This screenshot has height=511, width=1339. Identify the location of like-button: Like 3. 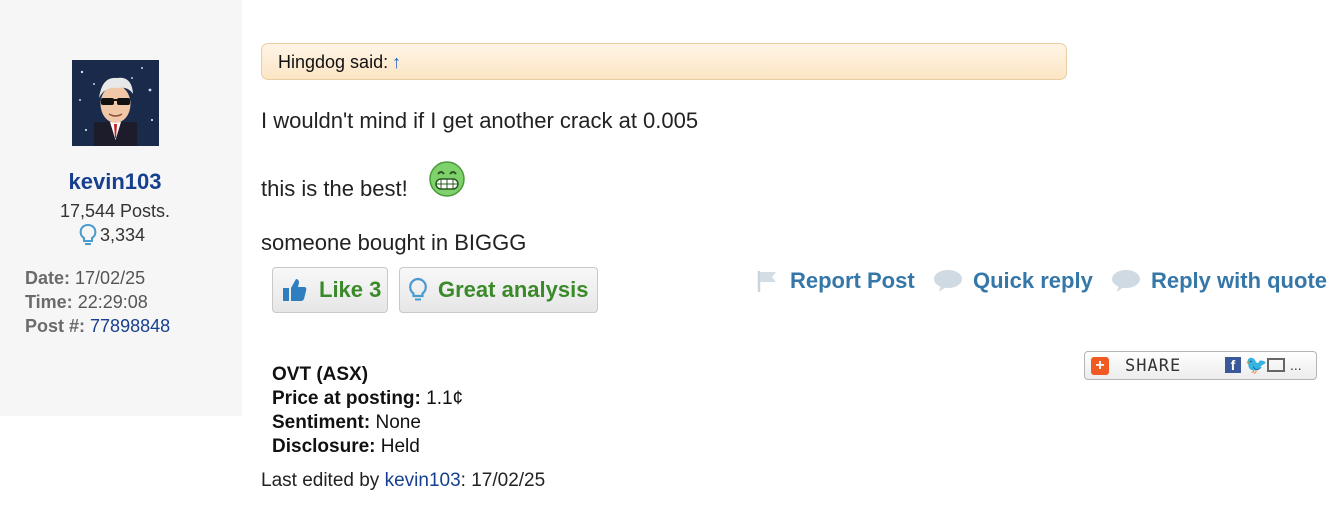
(330, 290).